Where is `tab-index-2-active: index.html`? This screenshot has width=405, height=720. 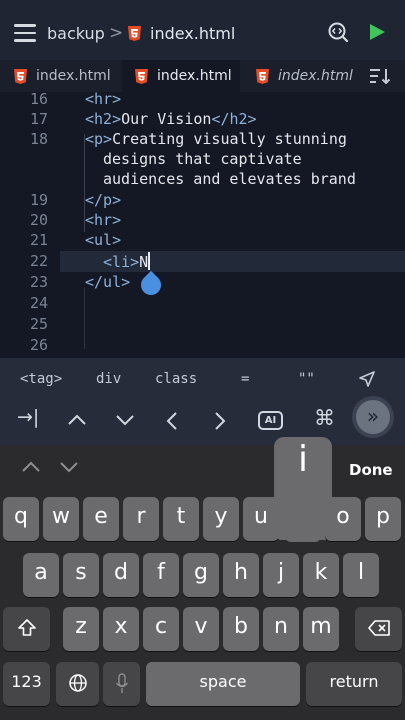 tab-index-2-active: index.html is located at coordinates (181, 76).